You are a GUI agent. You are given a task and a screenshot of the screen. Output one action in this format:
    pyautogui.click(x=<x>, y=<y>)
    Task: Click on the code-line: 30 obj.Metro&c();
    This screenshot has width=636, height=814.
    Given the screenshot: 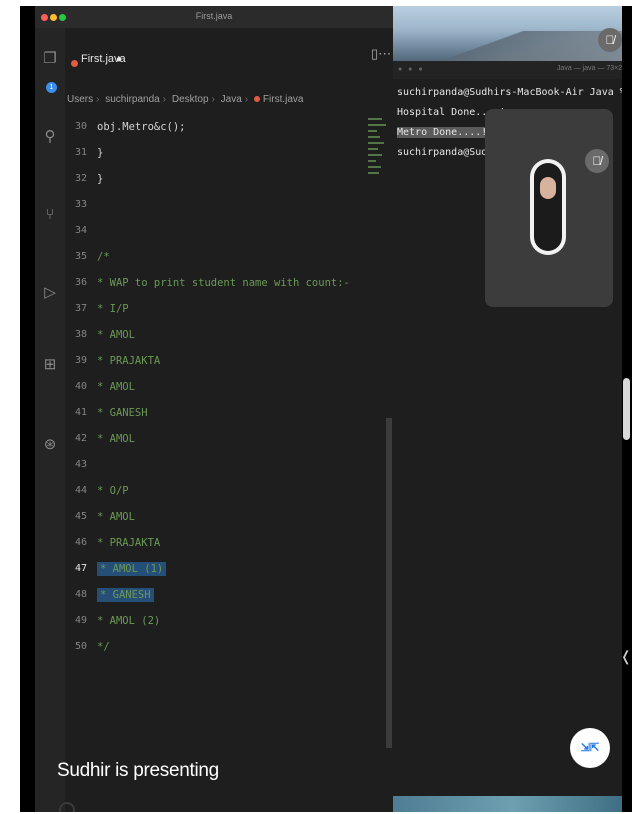 What is the action you would take?
    pyautogui.click(x=220, y=127)
    